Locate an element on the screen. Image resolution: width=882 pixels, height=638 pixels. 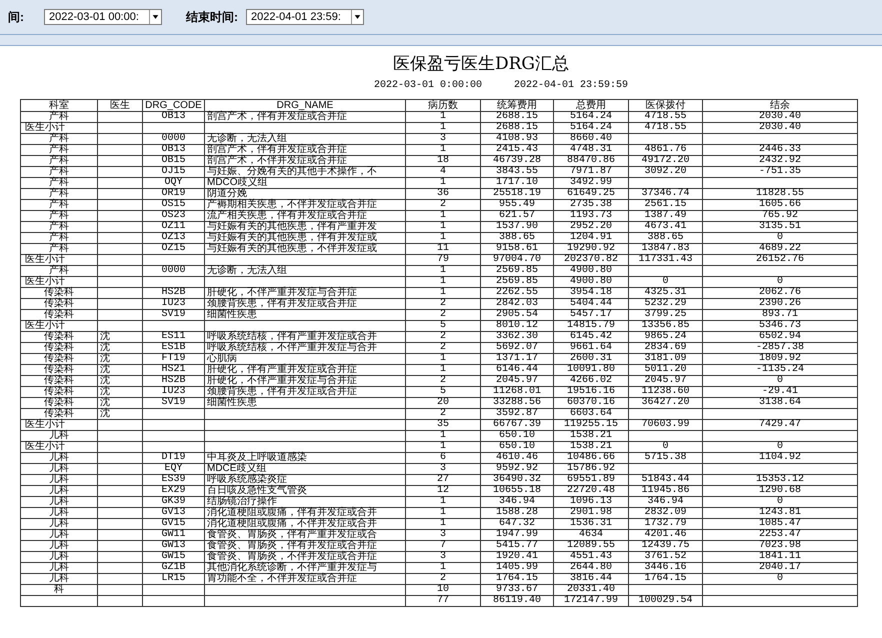
table-cell: OZ15 is located at coordinates (173, 248).